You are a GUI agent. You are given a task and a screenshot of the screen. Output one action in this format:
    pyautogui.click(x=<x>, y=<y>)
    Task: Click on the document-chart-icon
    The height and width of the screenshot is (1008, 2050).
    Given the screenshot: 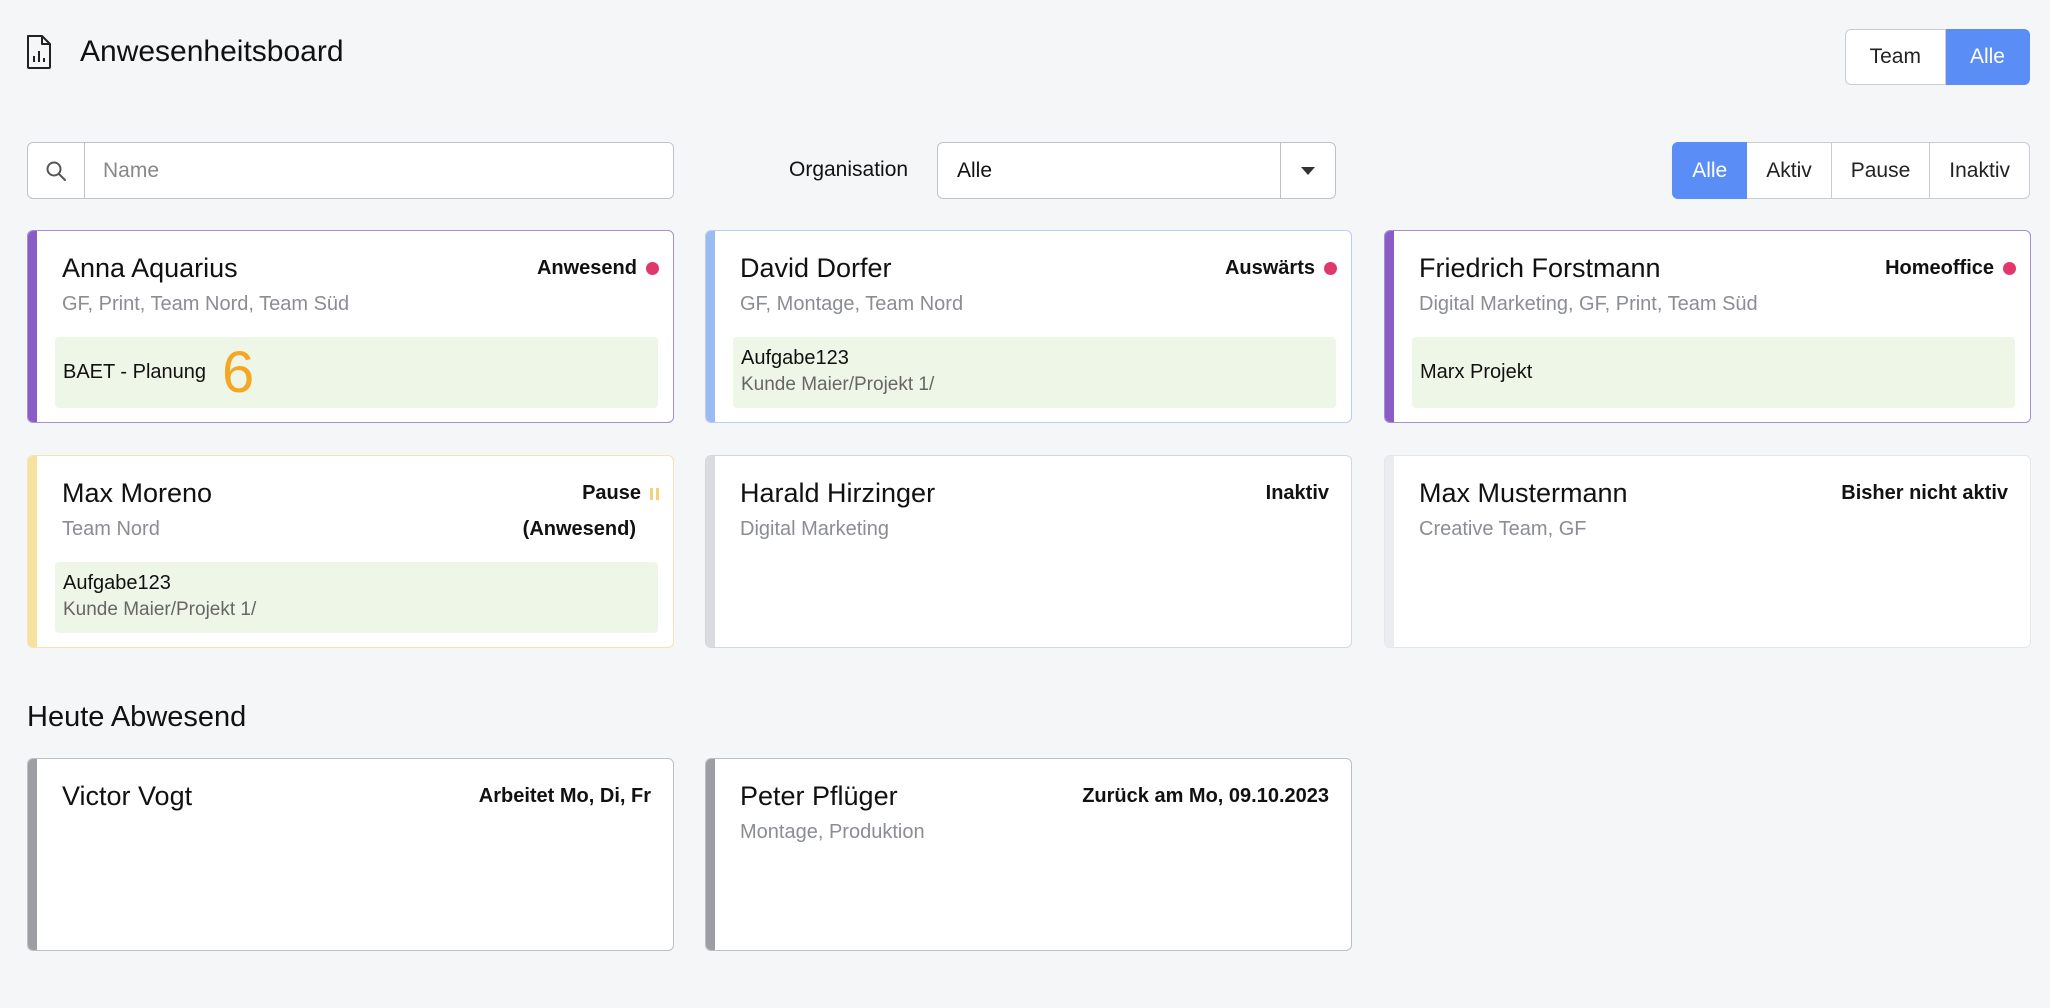 What is the action you would take?
    pyautogui.click(x=39, y=52)
    